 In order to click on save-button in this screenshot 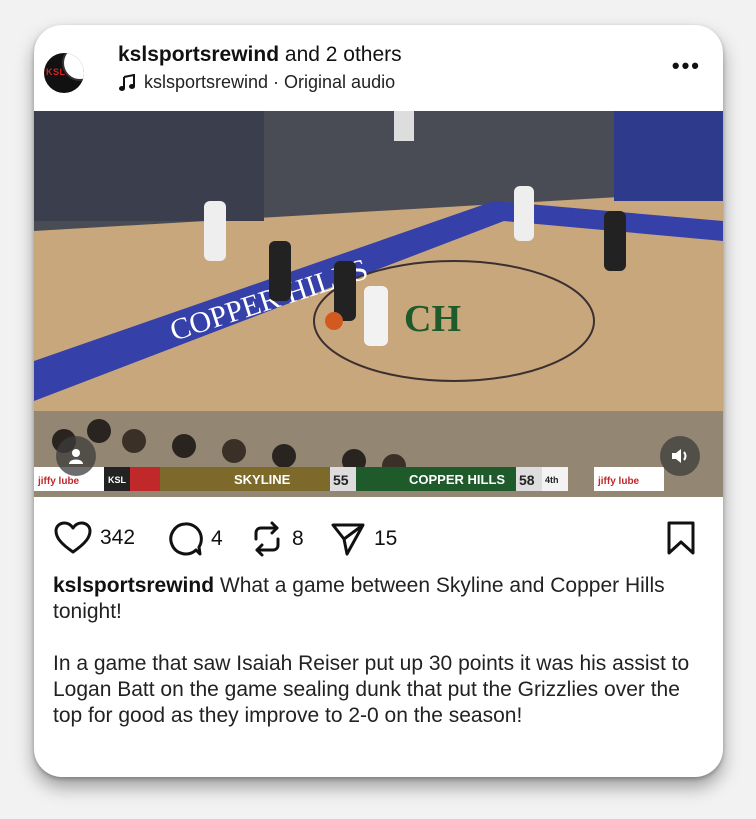, I will do `click(681, 538)`.